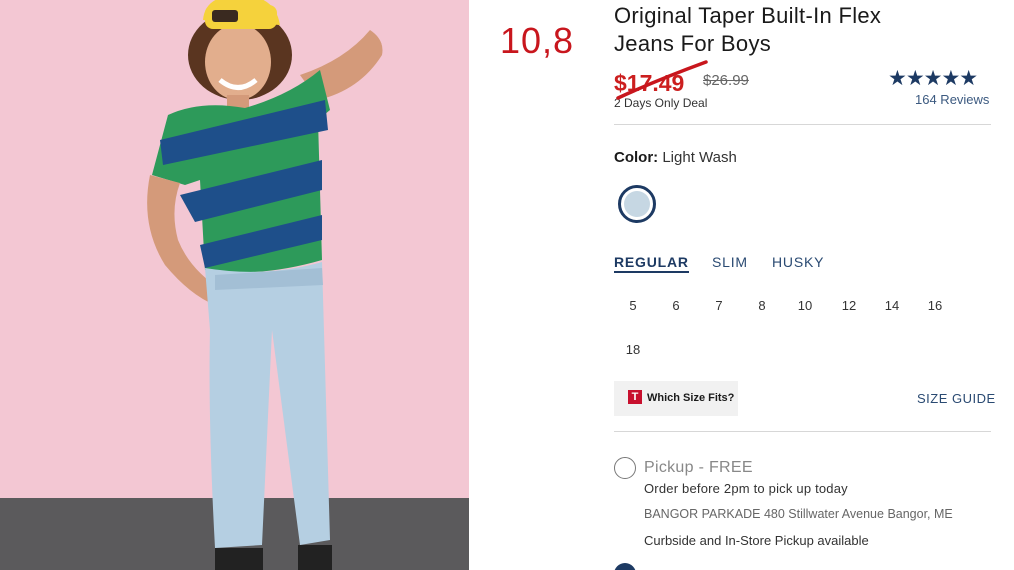 The width and height of the screenshot is (1014, 570). What do you see at coordinates (633, 305) in the screenshot?
I see `size-option-5: 5` at bounding box center [633, 305].